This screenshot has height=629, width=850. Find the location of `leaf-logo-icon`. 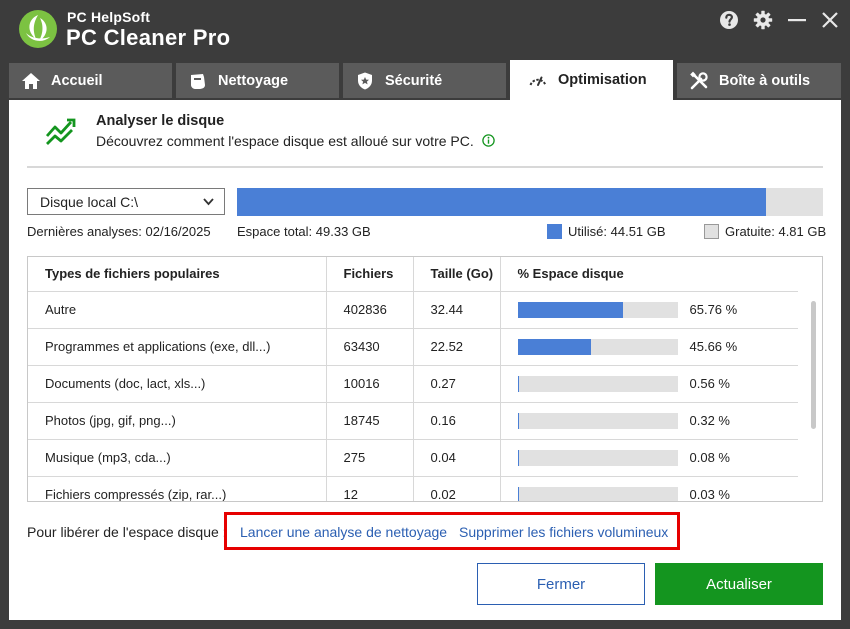

leaf-logo-icon is located at coordinates (38, 29).